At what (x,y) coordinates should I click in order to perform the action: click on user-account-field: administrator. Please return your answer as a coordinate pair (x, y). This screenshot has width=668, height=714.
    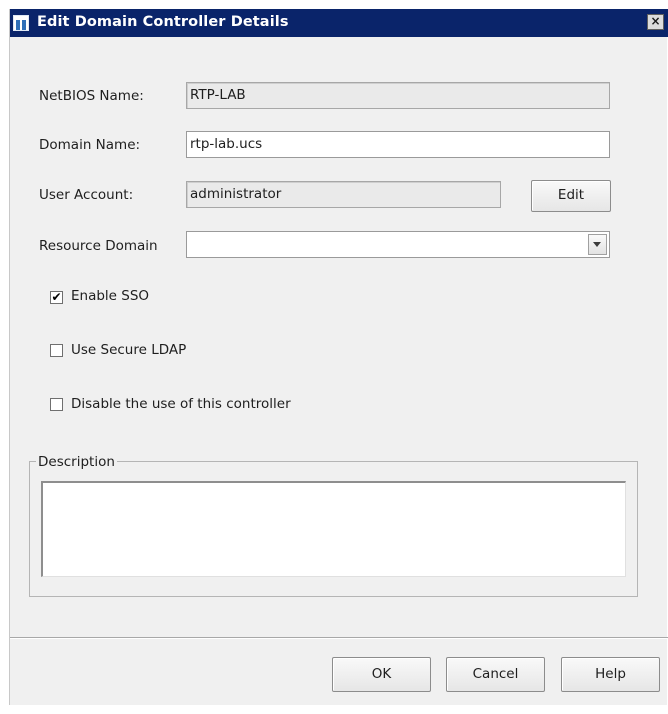
    Looking at the image, I should click on (343, 194).